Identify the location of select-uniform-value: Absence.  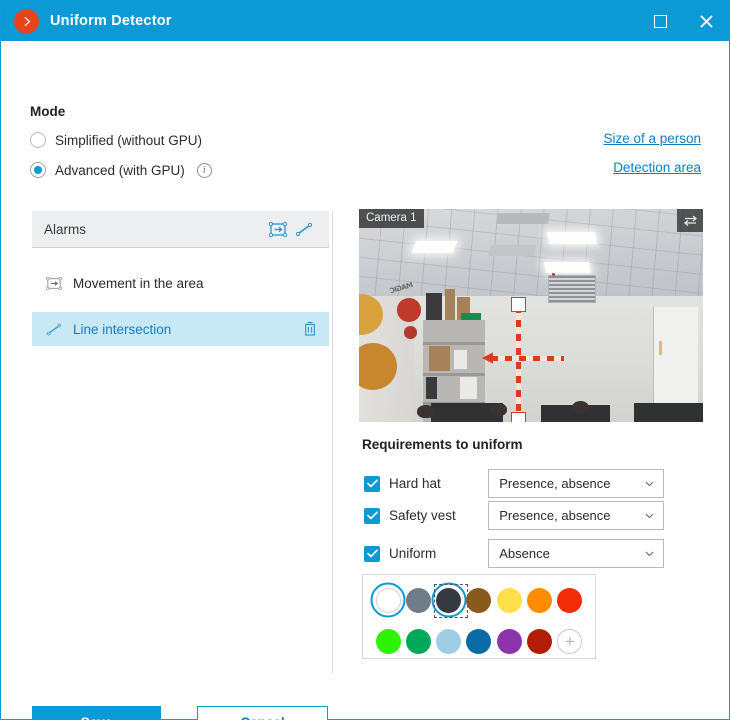
(524, 553).